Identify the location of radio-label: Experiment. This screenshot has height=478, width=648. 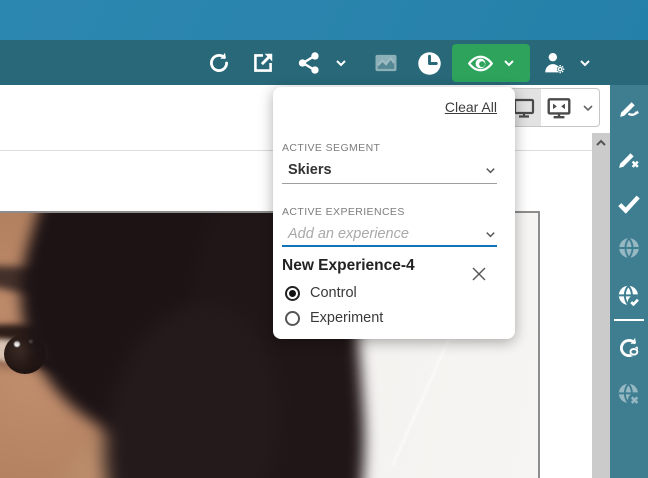
(347, 318).